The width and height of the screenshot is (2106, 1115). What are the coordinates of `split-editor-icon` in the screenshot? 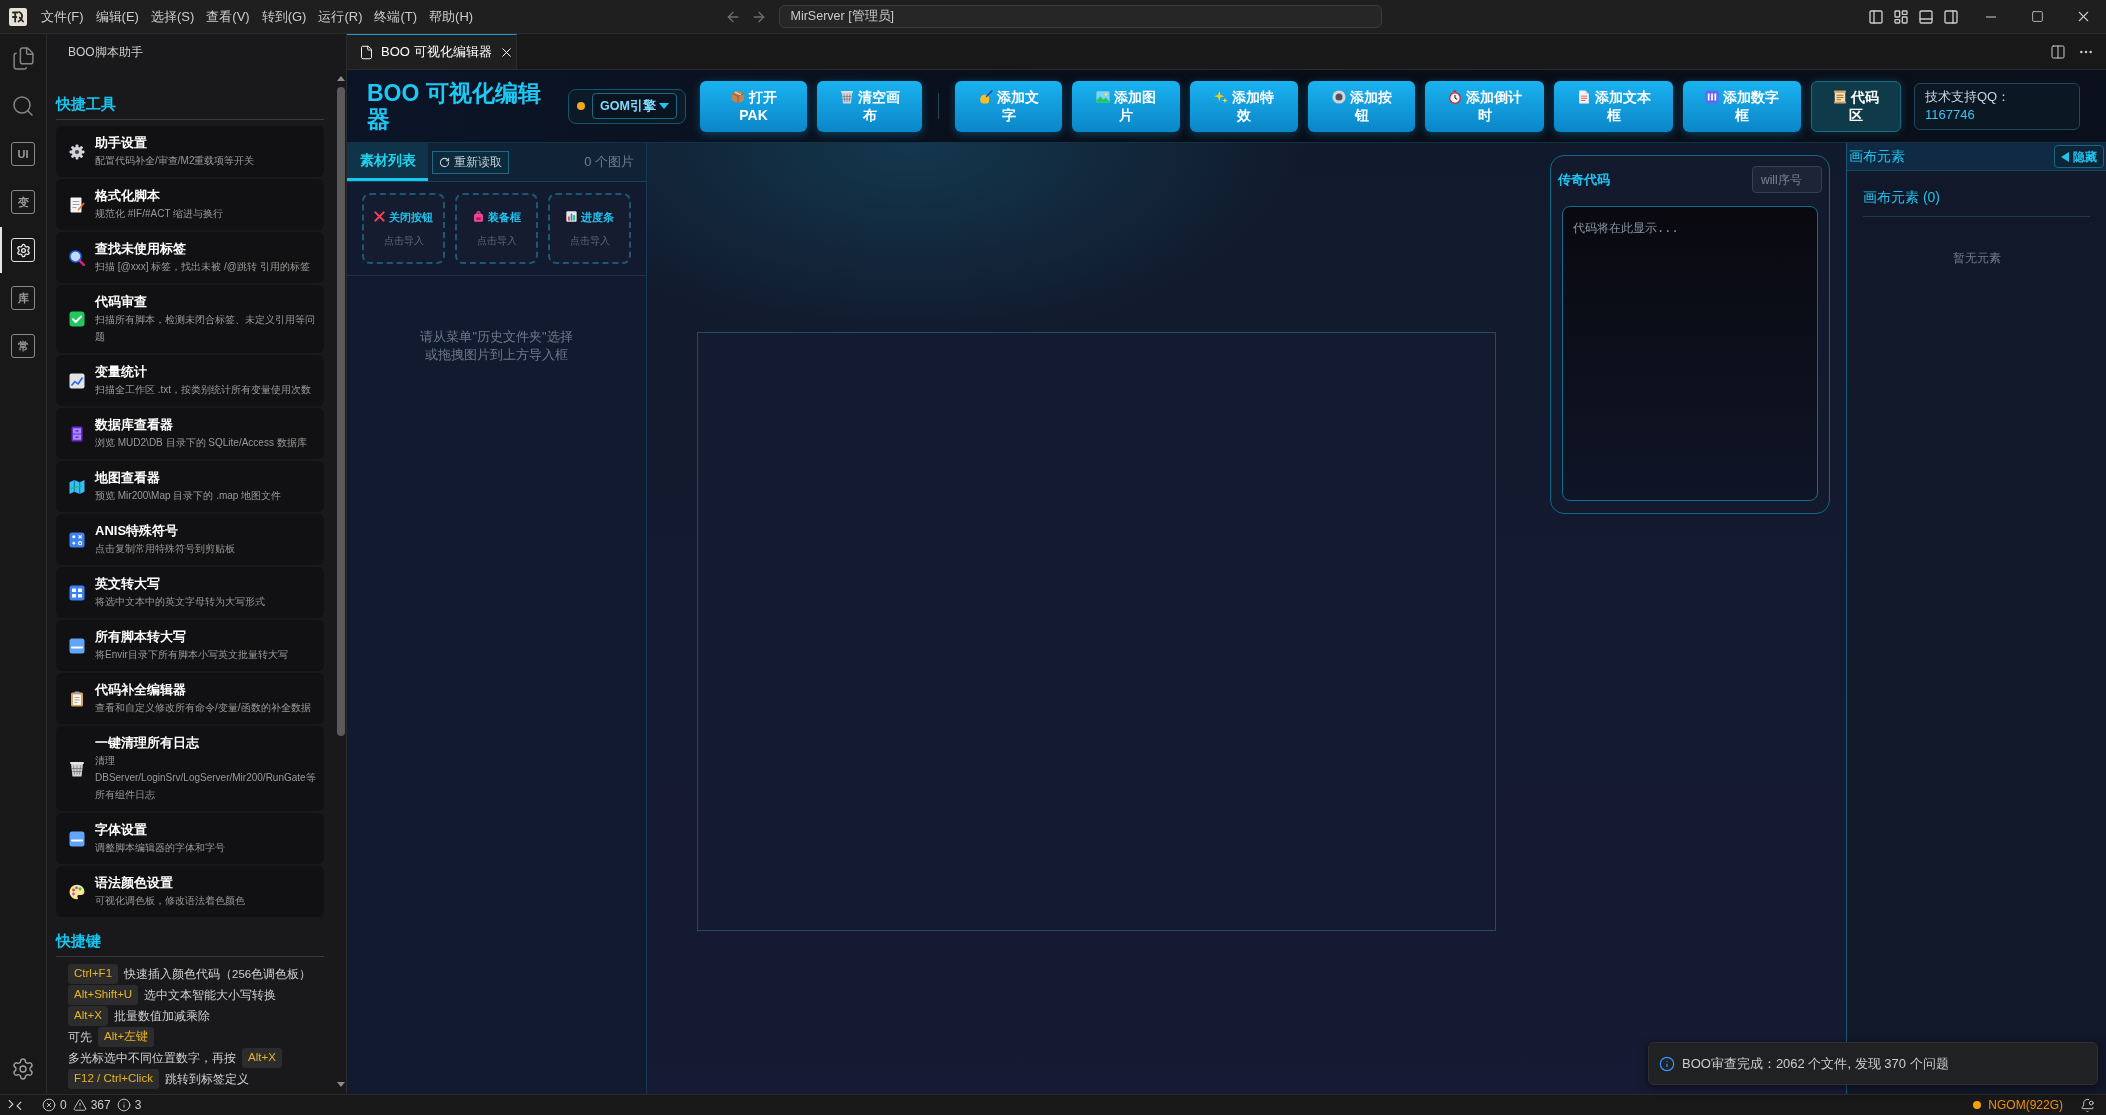 It's located at (2058, 51).